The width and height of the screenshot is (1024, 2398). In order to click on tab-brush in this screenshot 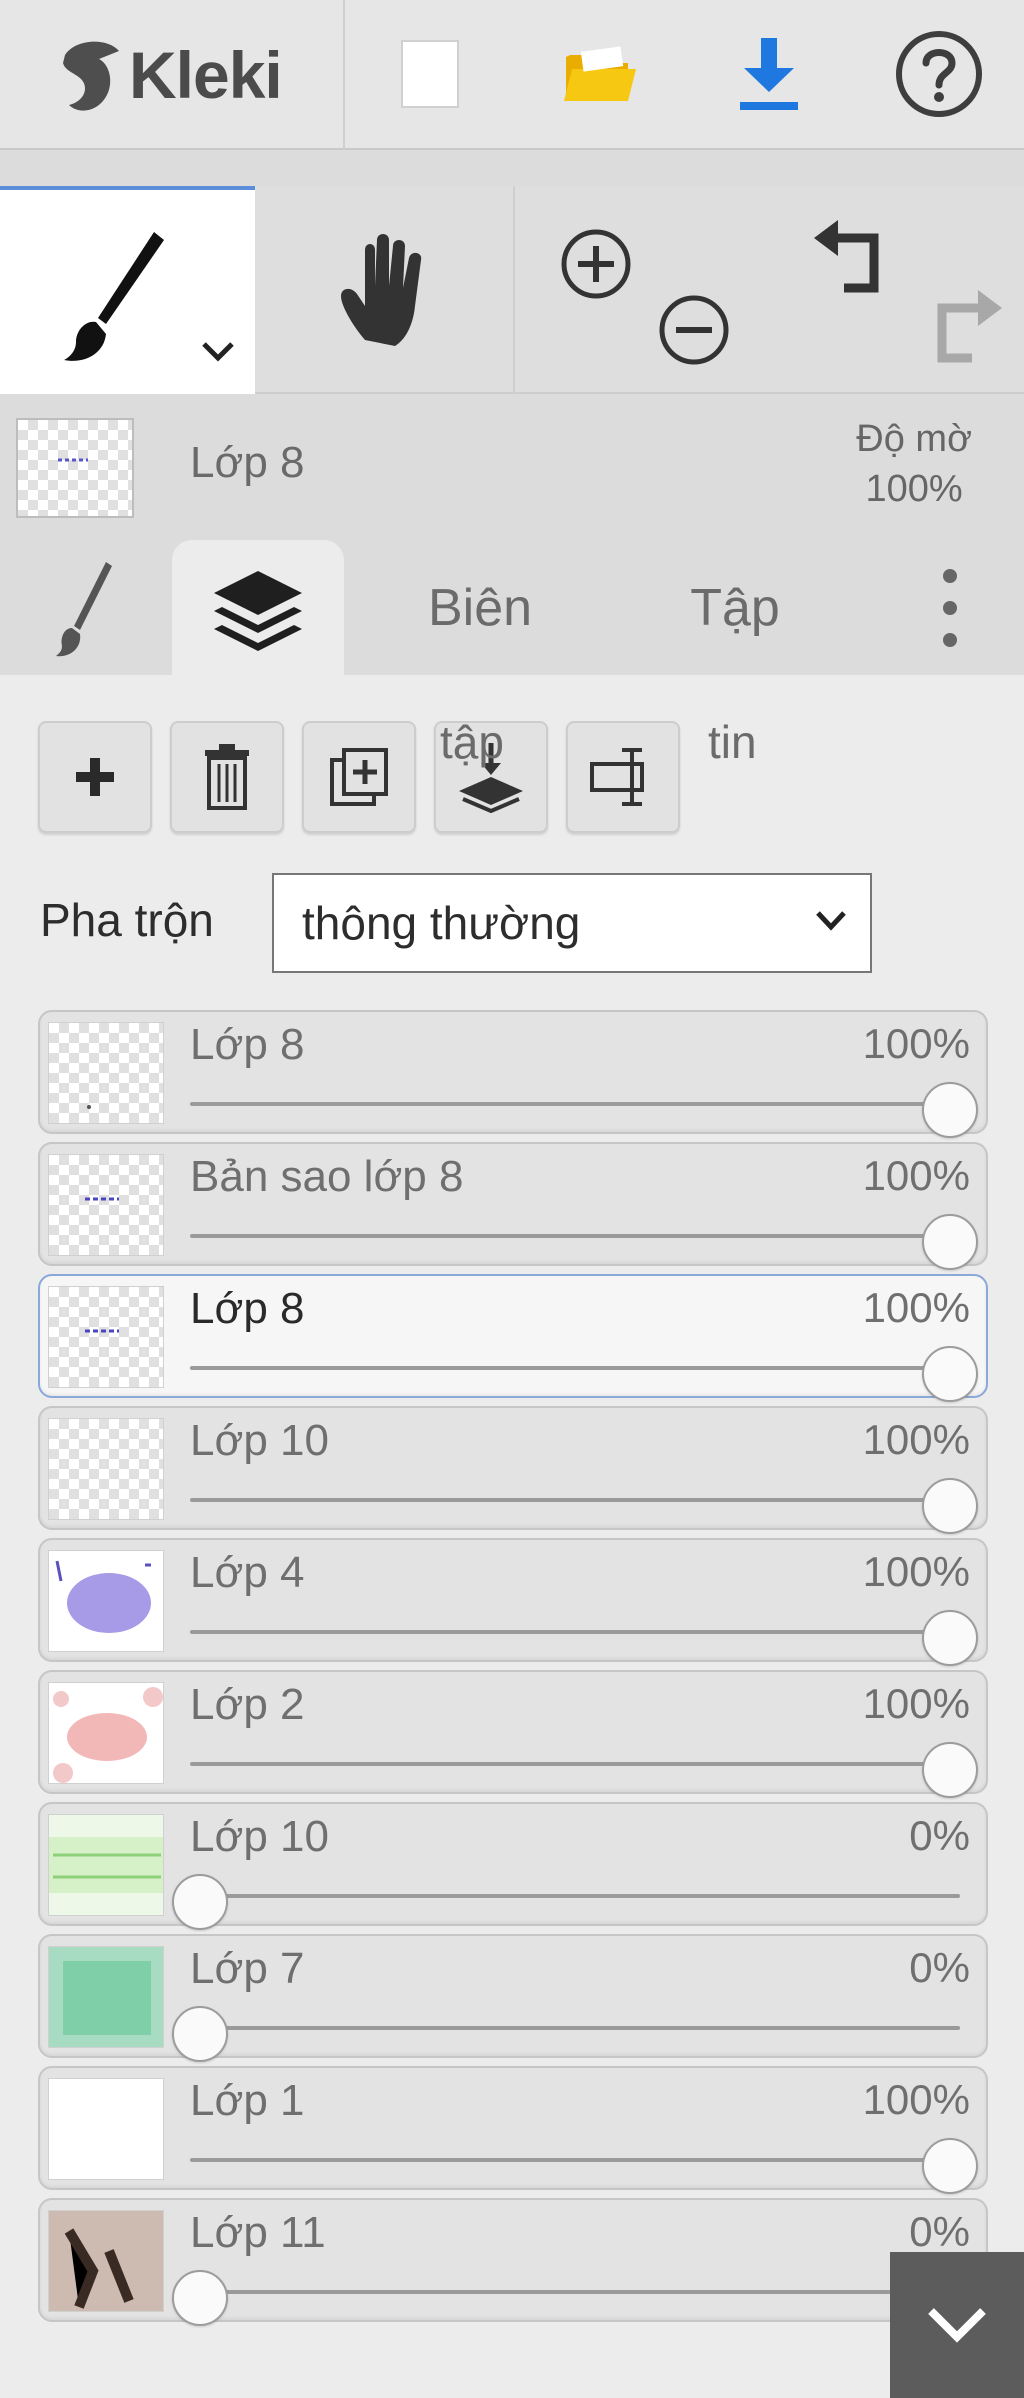, I will do `click(86, 607)`.